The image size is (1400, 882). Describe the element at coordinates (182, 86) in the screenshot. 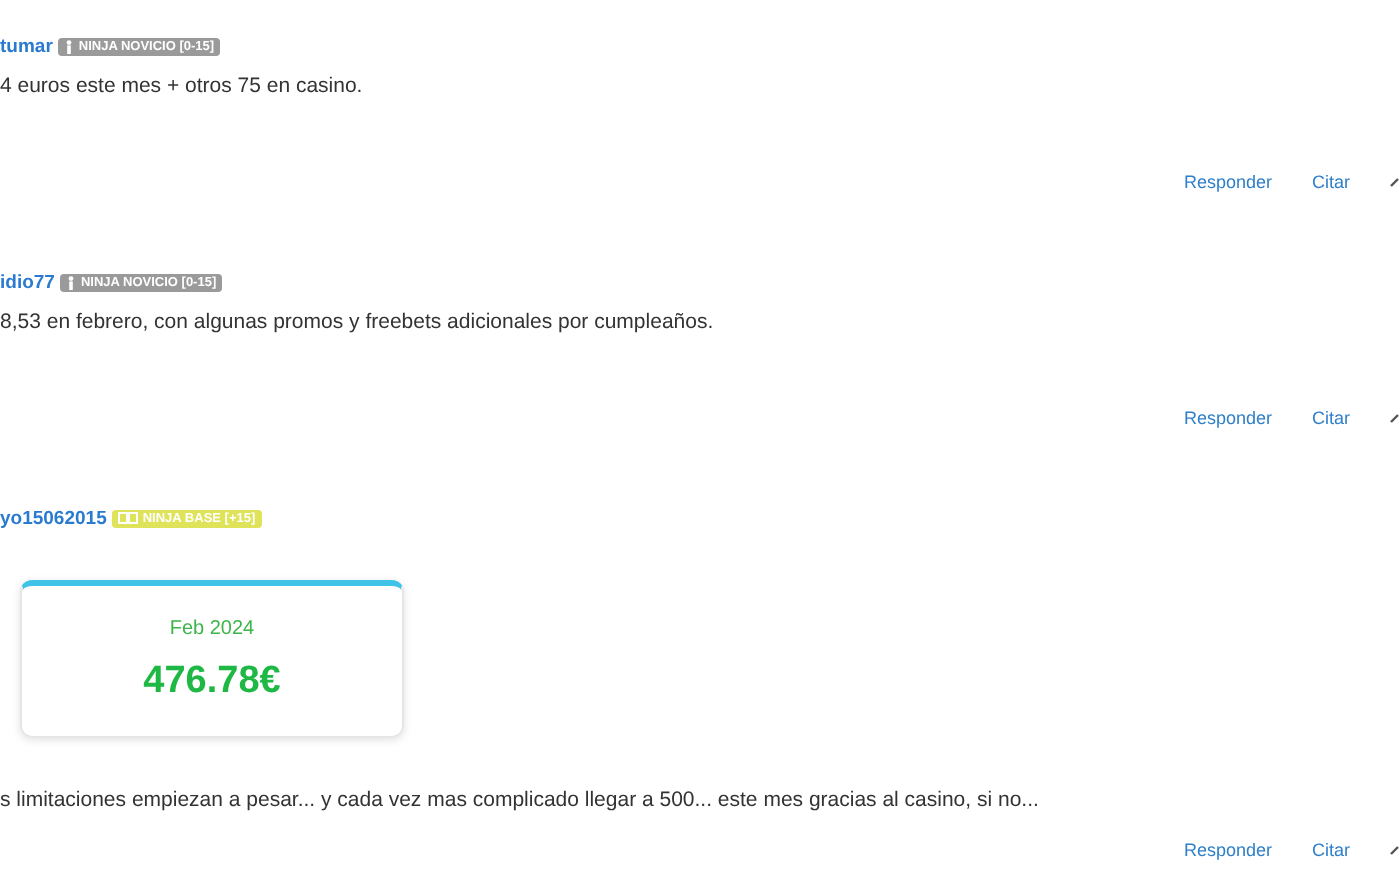

I see `post-text: 4 euros este mes + otros 75 en casino.` at that location.